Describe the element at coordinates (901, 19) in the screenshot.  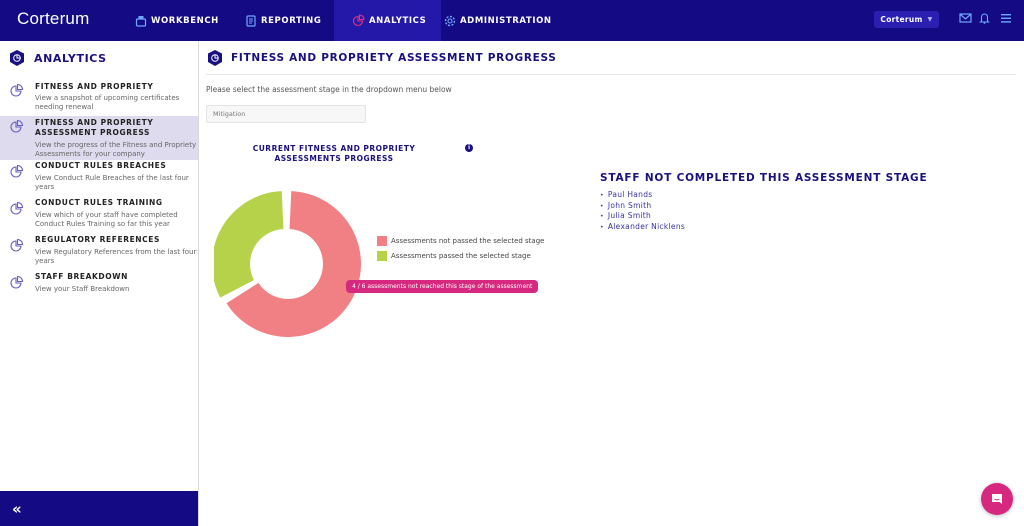
I see `organization-name: Corterum` at that location.